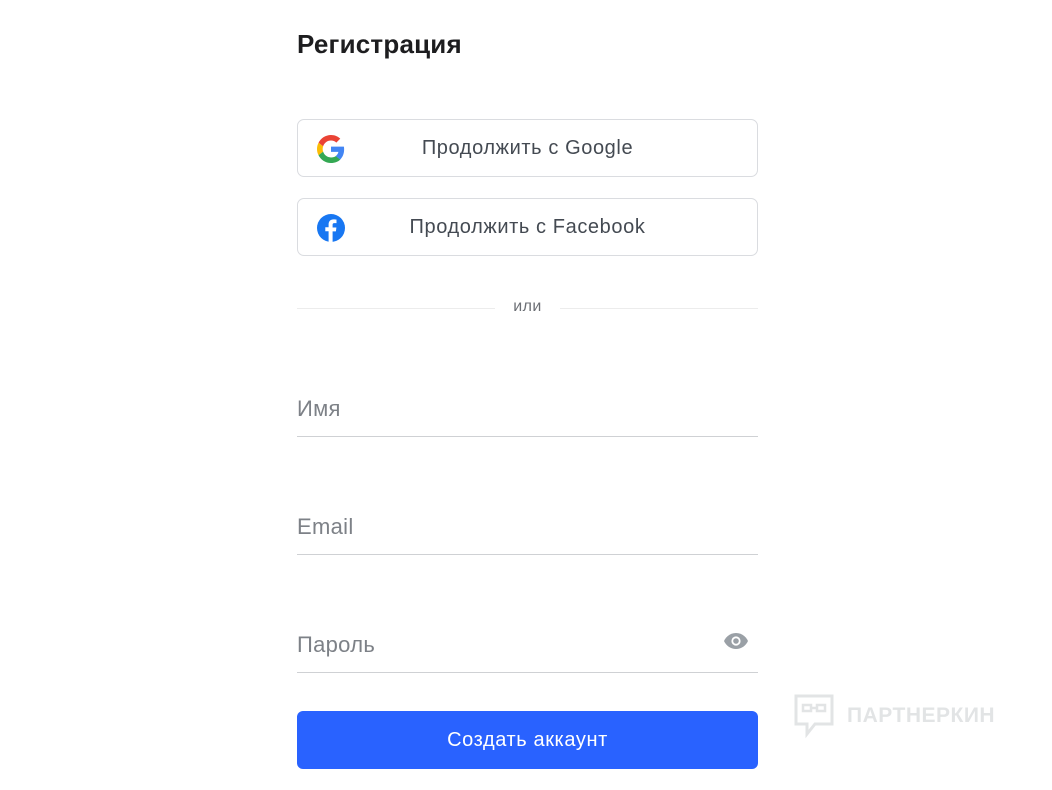 The width and height of the screenshot is (1052, 790). I want to click on google-button-label: Продолжить с Google, so click(527, 147).